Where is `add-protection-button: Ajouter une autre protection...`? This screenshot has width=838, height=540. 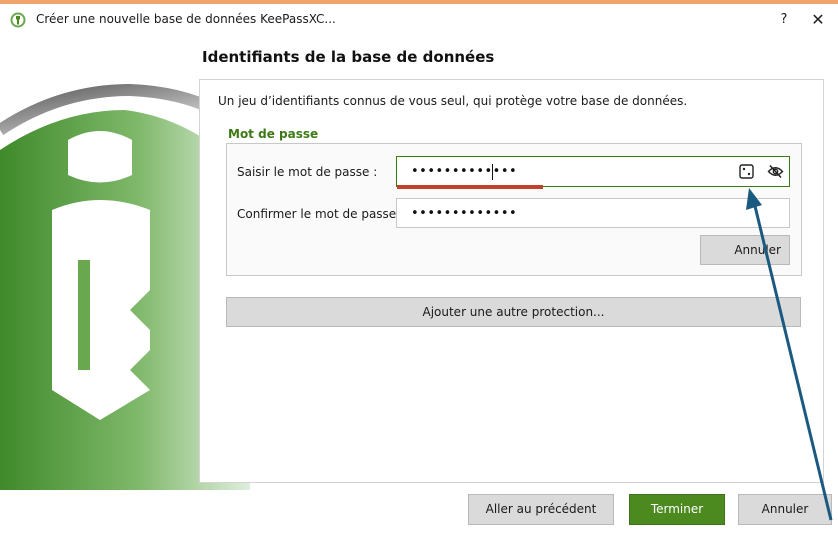
add-protection-button: Ajouter une autre protection... is located at coordinates (513, 312).